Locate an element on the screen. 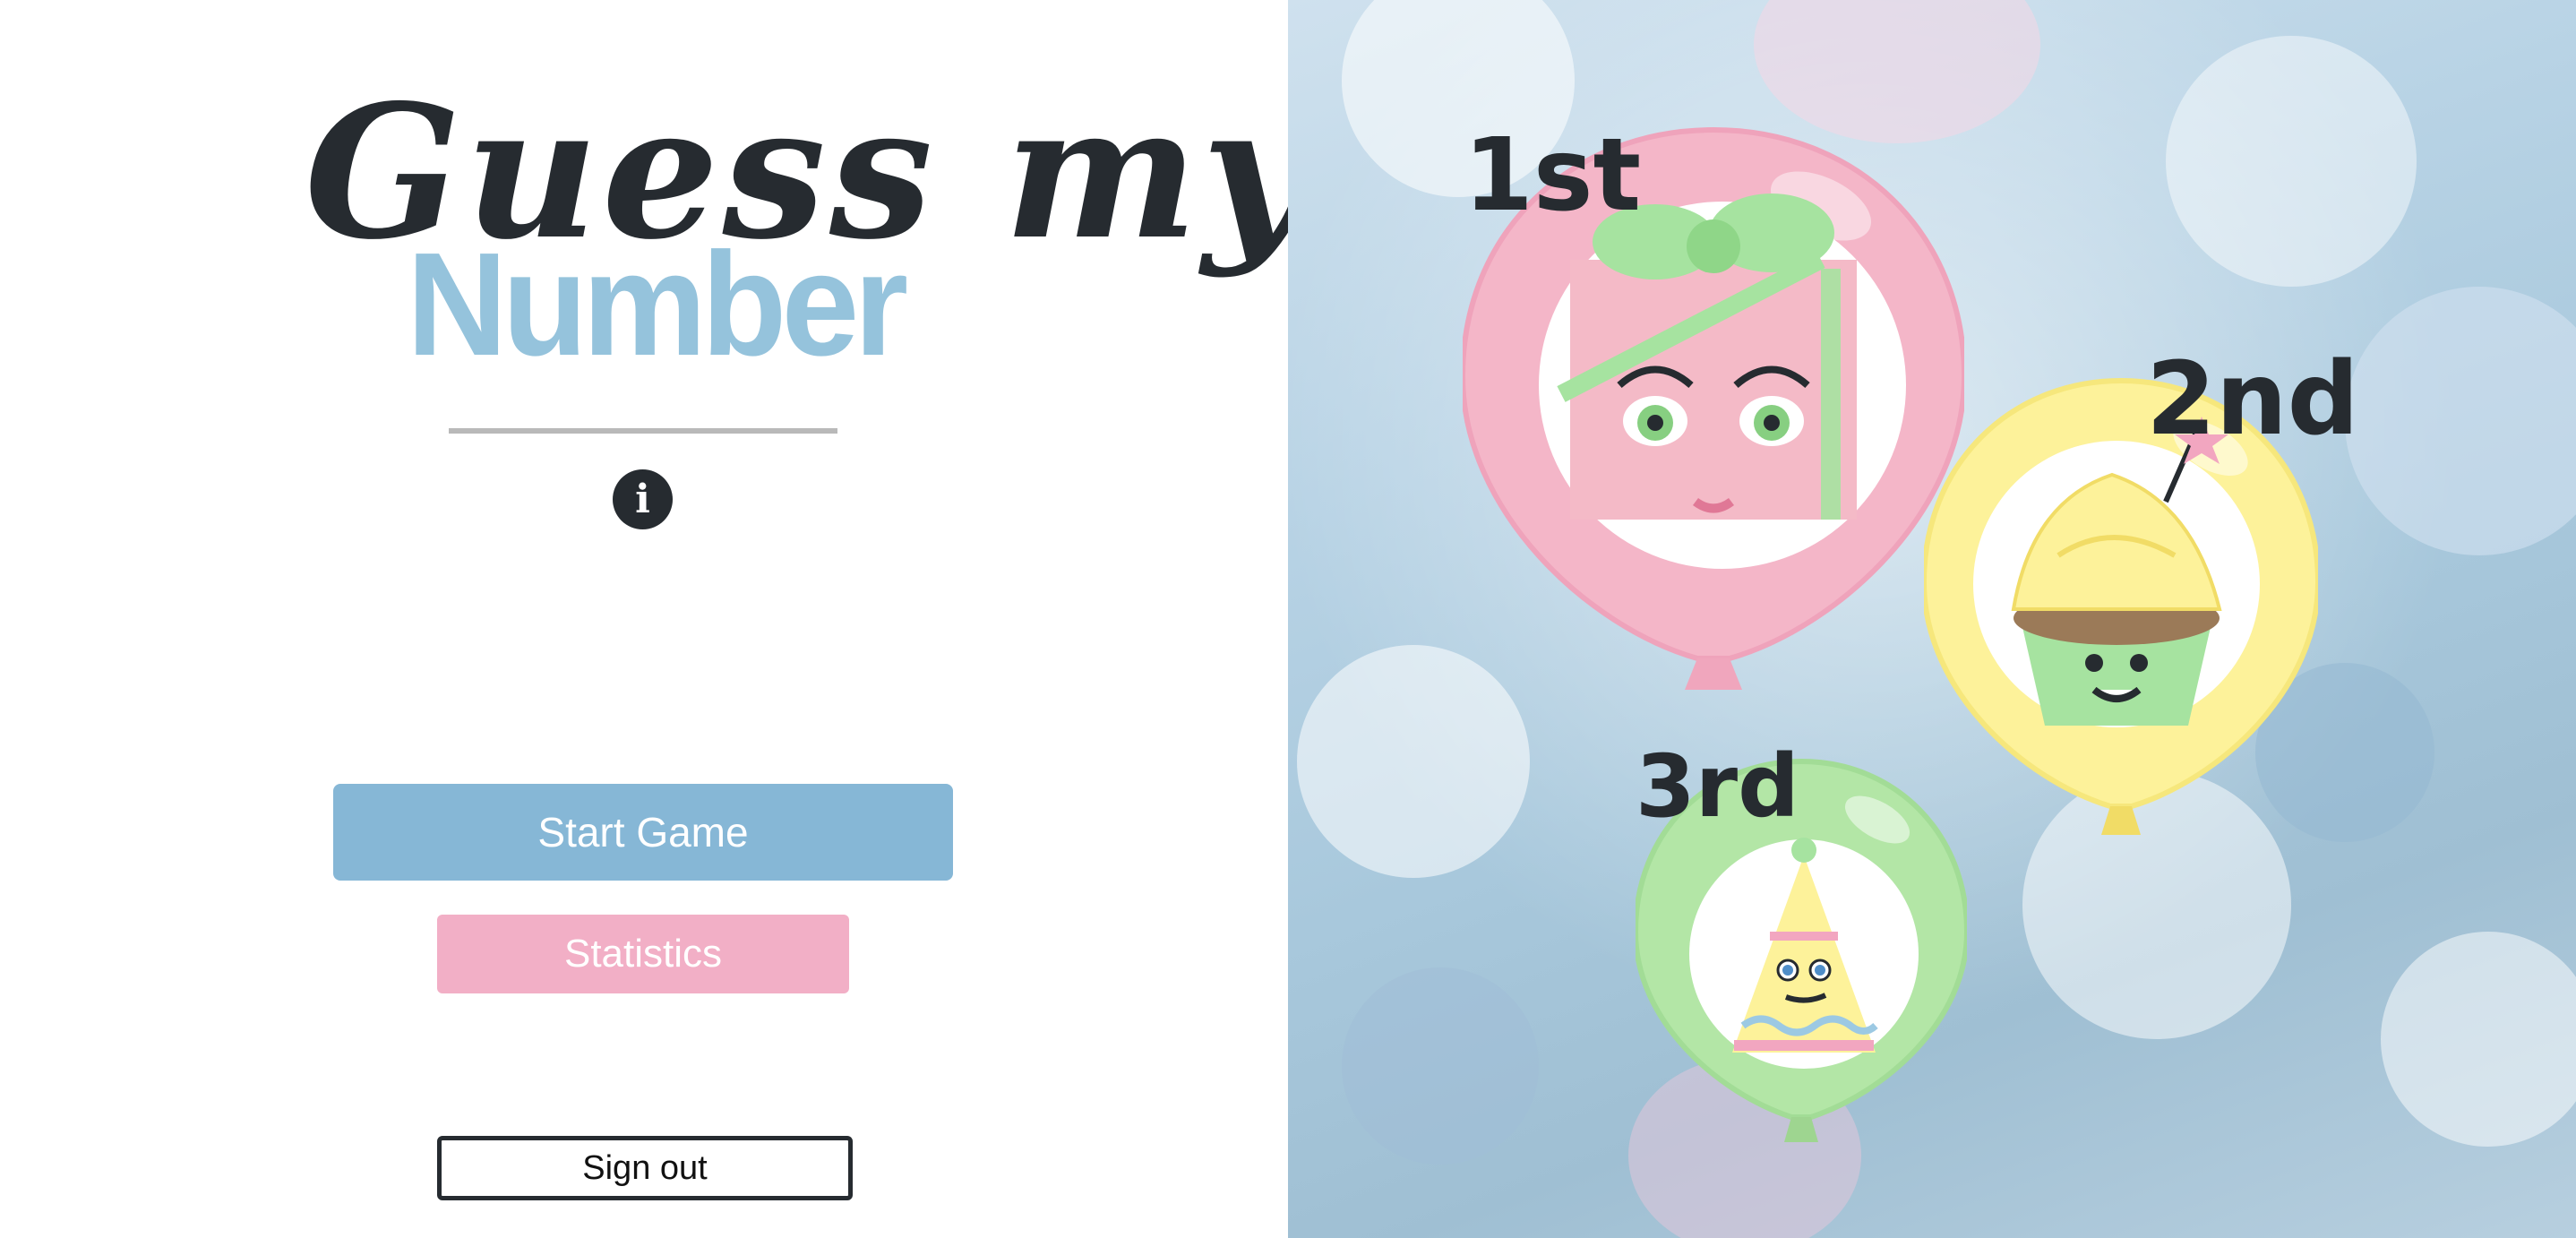  first-place-label: 1st is located at coordinates (1553, 175).